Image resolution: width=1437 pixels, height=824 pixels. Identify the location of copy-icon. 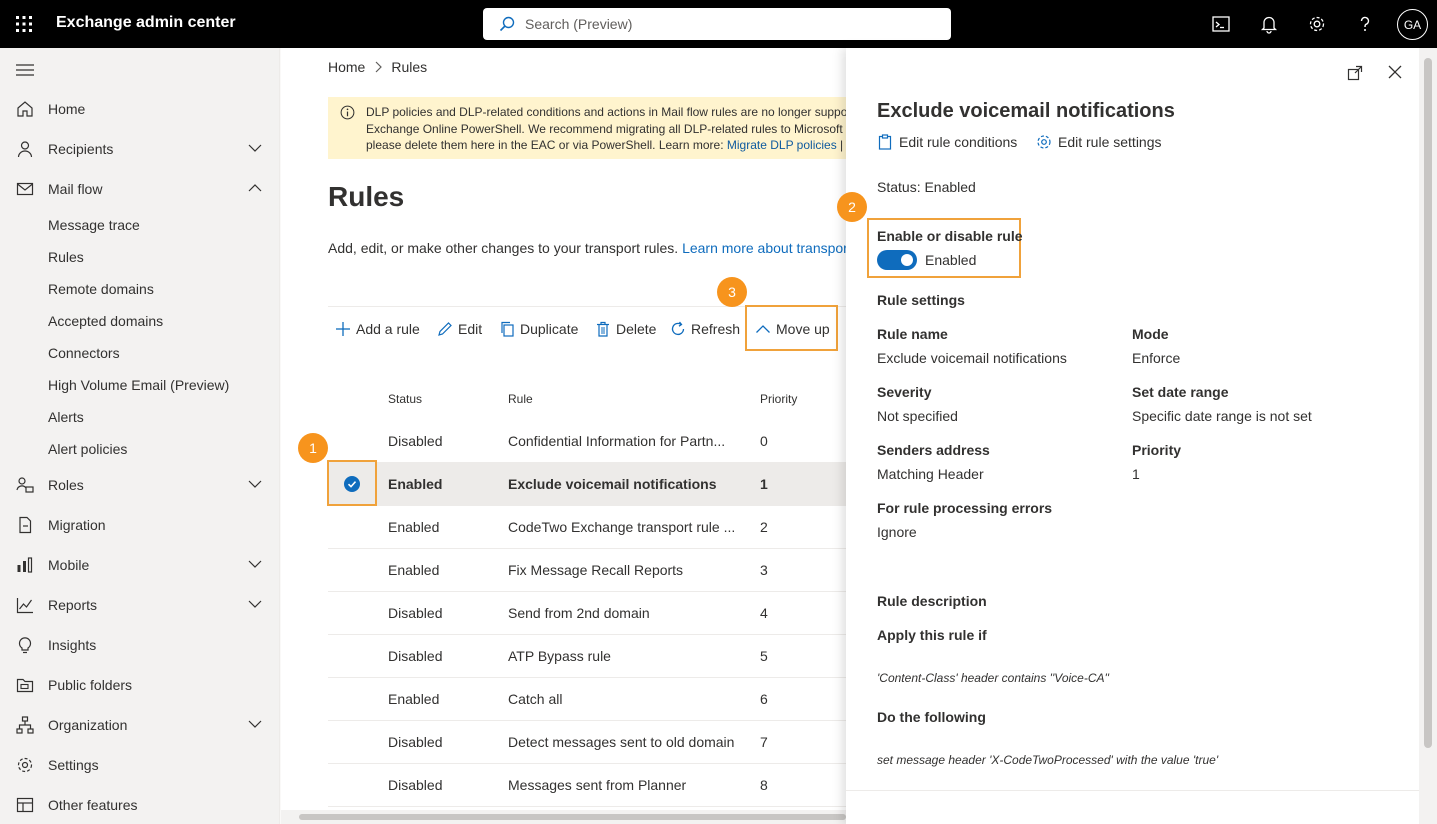
(507, 329).